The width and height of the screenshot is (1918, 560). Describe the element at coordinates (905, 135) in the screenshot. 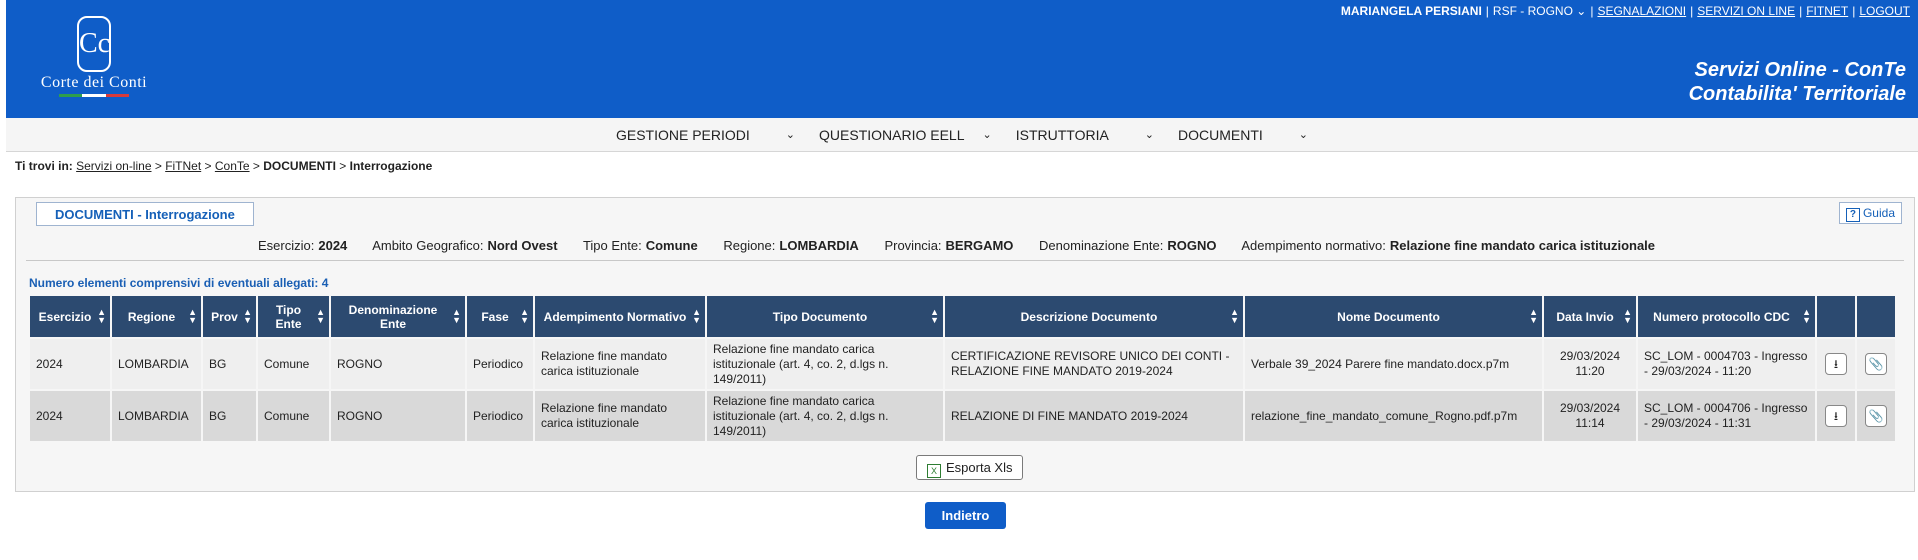

I see `menu-questionario-eell: QUESTIONARIO EELL ⌄` at that location.